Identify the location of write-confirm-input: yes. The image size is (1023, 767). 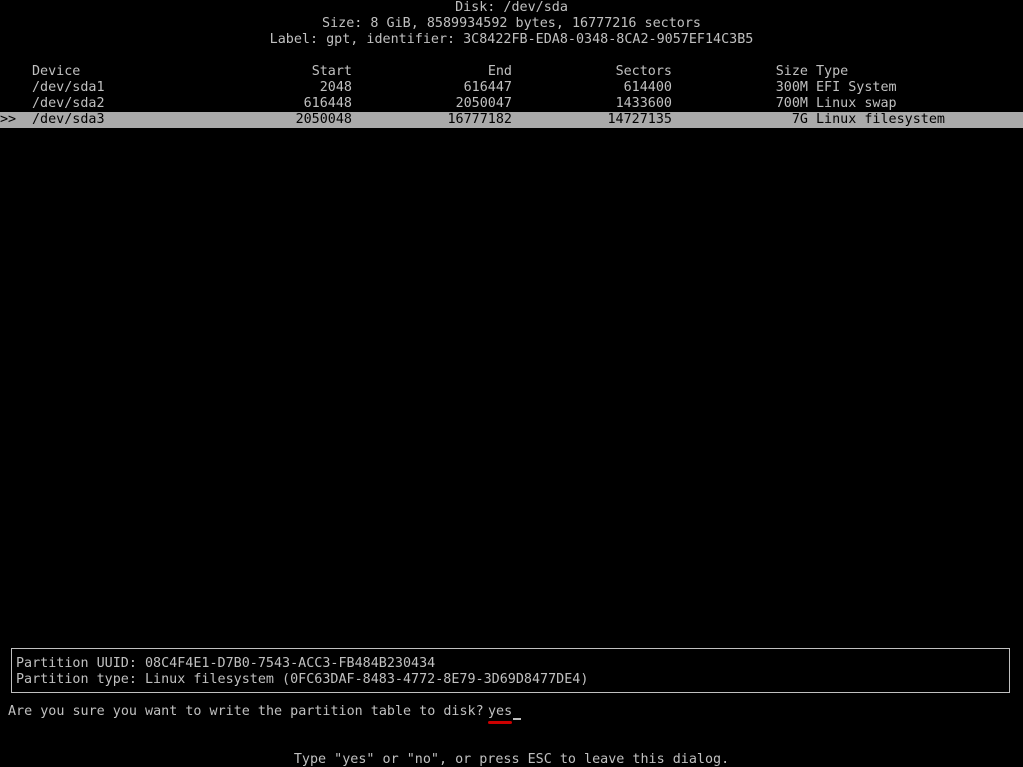
(500, 712).